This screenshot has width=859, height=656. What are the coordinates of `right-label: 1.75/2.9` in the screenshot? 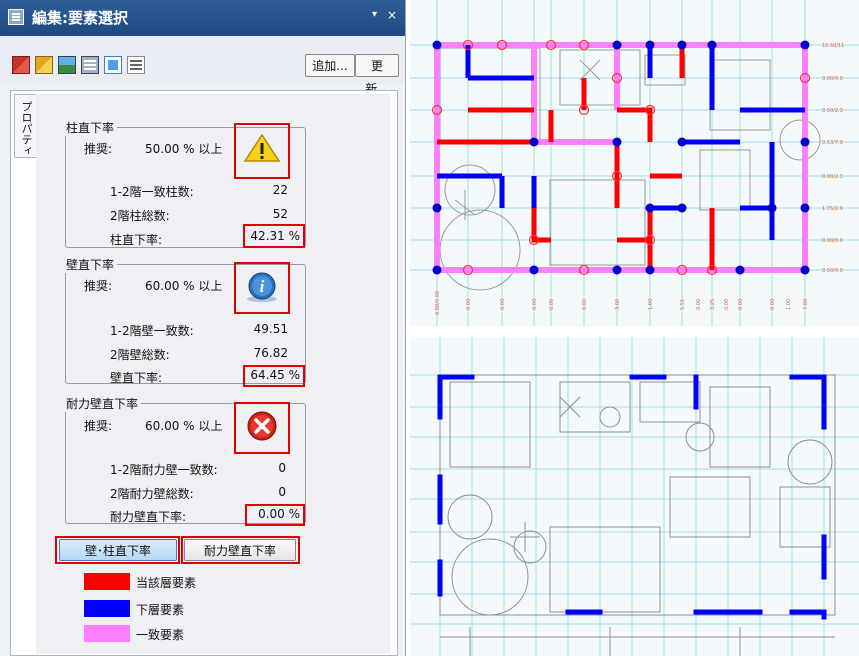 It's located at (832, 209).